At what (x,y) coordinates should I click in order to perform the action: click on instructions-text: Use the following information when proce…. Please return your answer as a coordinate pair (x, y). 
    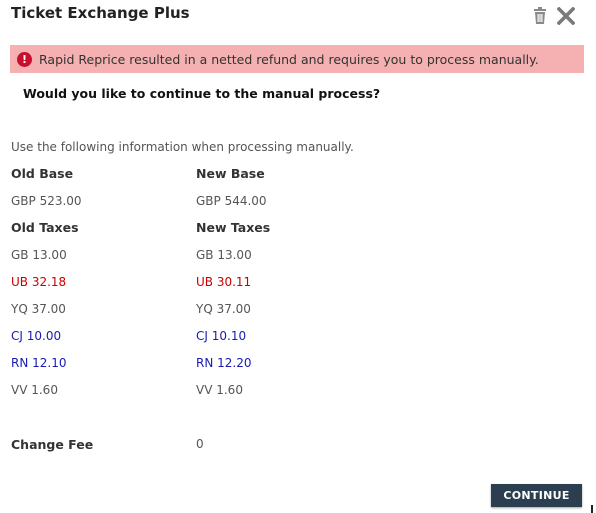
    Looking at the image, I should click on (182, 147).